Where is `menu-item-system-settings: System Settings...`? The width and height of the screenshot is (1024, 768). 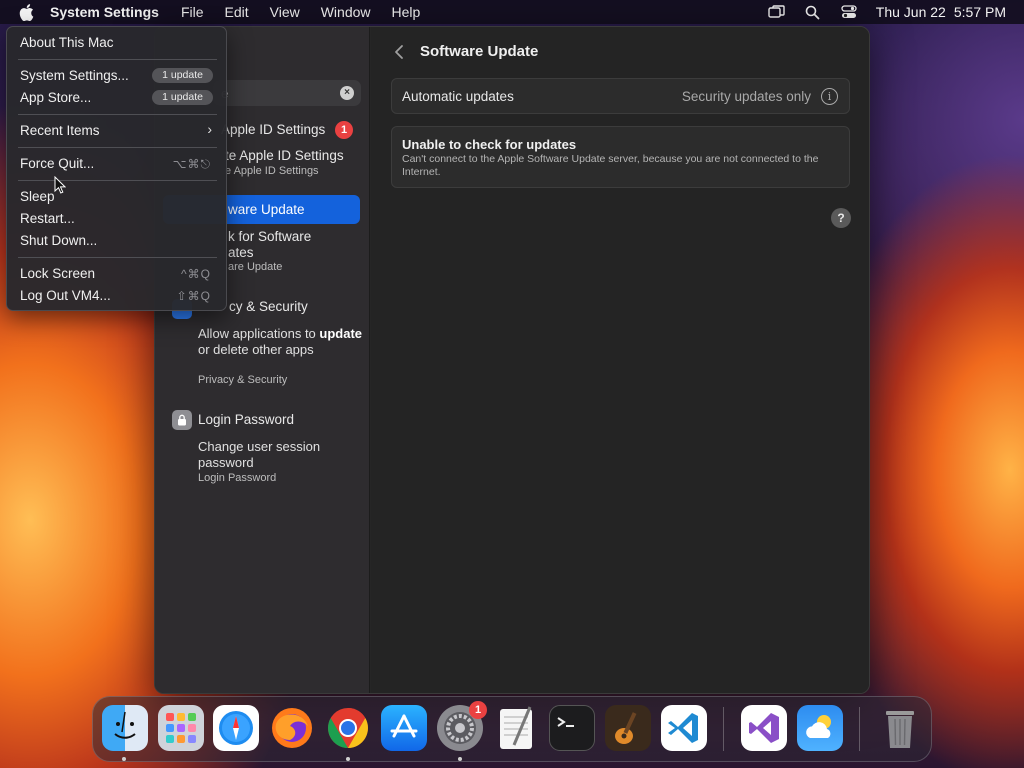
menu-item-system-settings: System Settings... is located at coordinates (74, 75).